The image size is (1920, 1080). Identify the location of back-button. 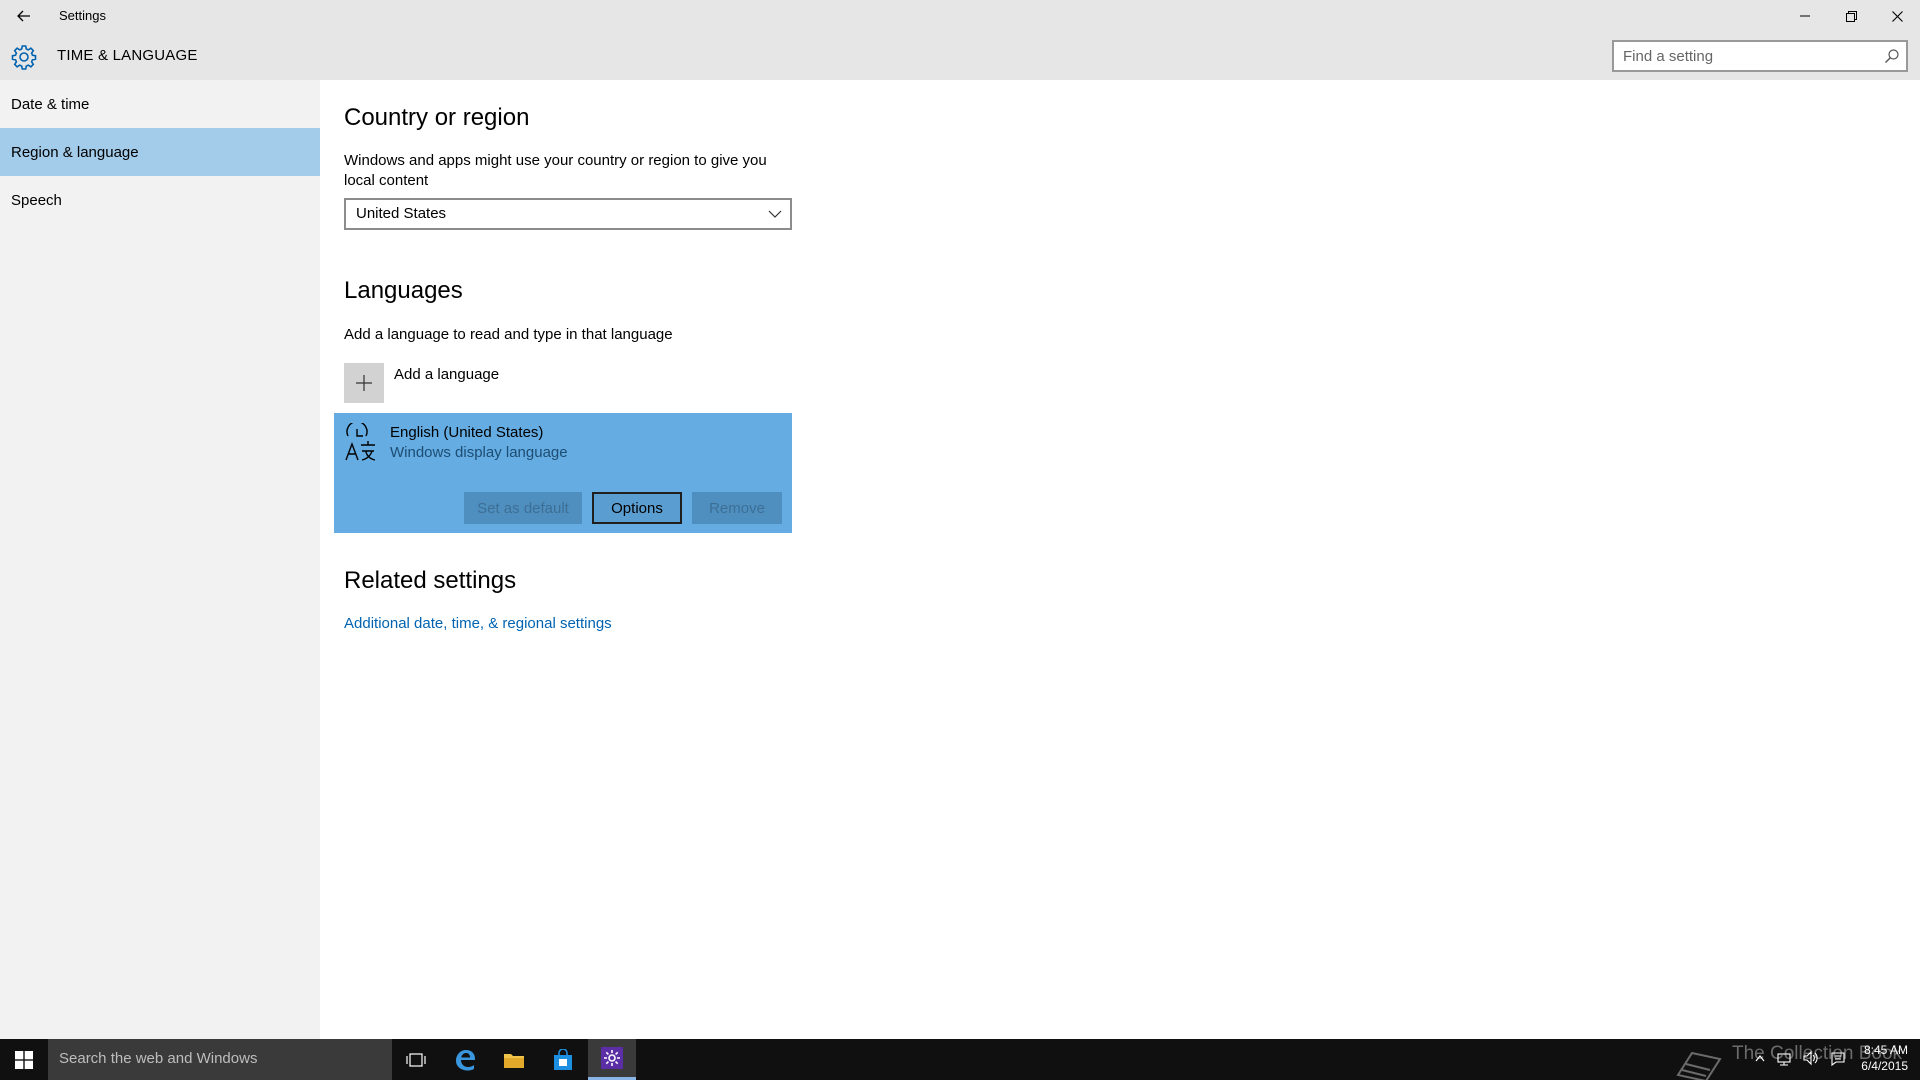
(24, 16).